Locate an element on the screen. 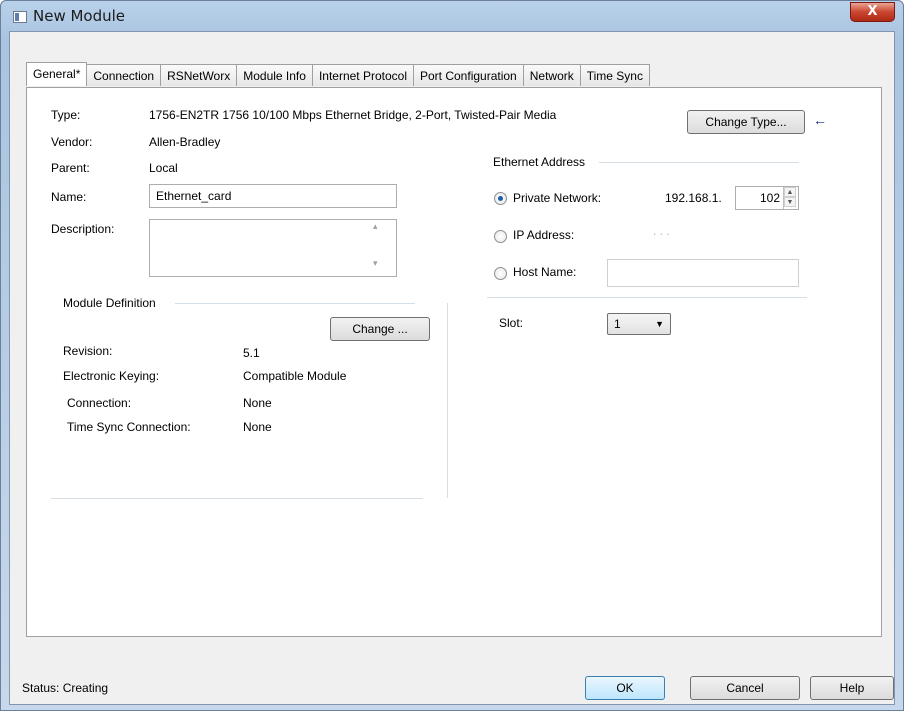  host-name-input is located at coordinates (703, 273).